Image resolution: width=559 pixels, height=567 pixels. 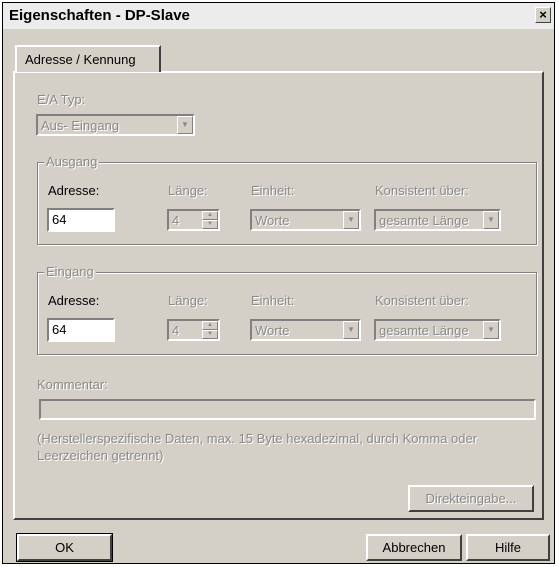 I want to click on tab-adresse-kennung: Adresse / Kennung, so click(x=88, y=58).